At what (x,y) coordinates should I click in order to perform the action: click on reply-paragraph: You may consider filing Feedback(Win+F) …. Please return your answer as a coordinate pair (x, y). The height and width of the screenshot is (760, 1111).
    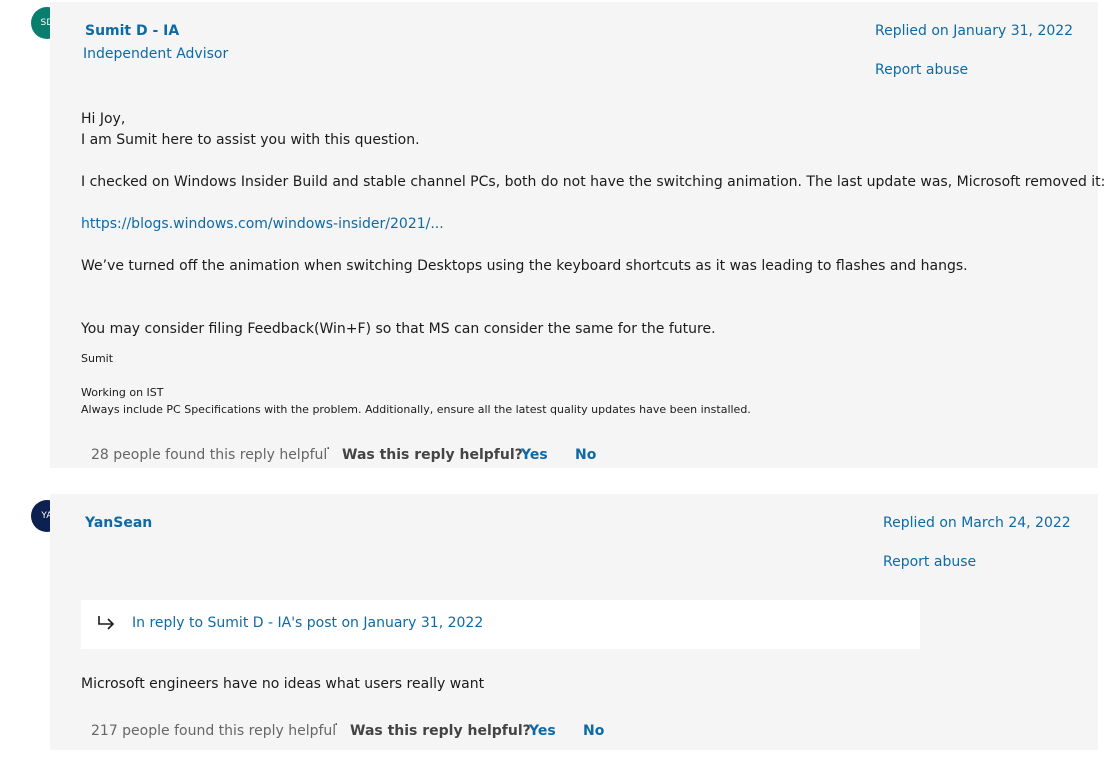
    Looking at the image, I should click on (398, 329).